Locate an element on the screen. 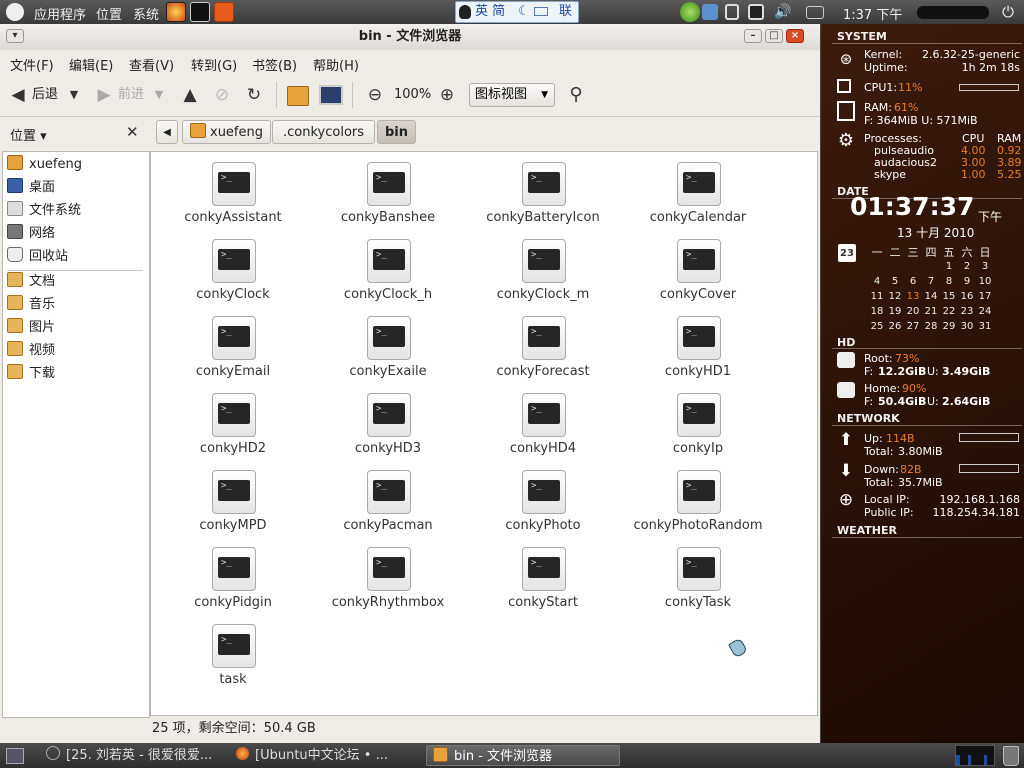 This screenshot has height=768, width=1024. view-mode-select: 图标视图 ▼ is located at coordinates (512, 95).